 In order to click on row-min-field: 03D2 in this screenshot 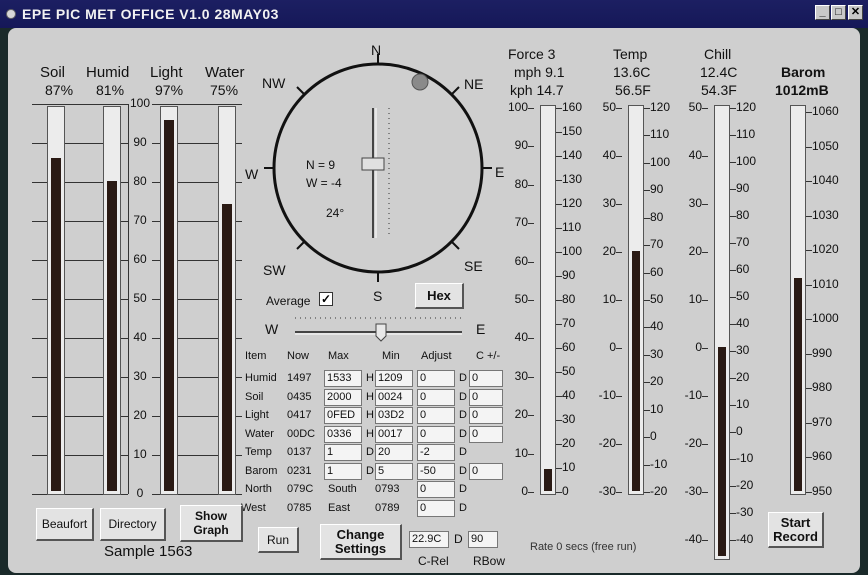, I will do `click(394, 415)`.